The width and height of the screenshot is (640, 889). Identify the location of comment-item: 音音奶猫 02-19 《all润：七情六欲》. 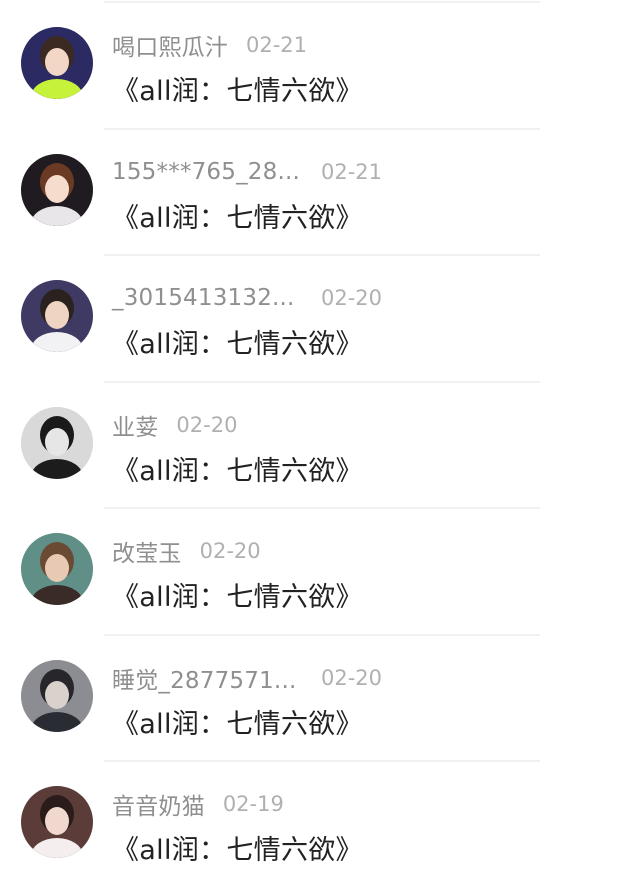
(320, 825).